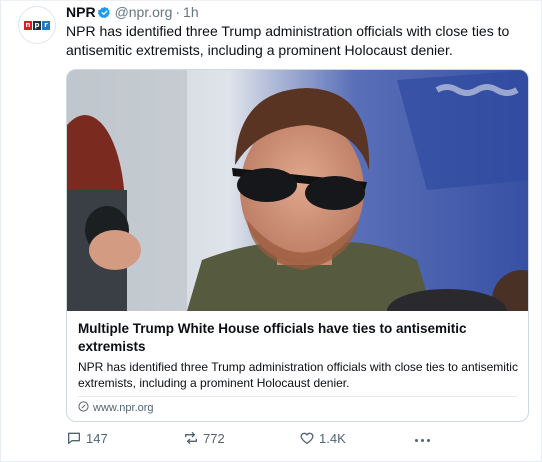  Describe the element at coordinates (214, 438) in the screenshot. I see `repost-count: 772` at that location.